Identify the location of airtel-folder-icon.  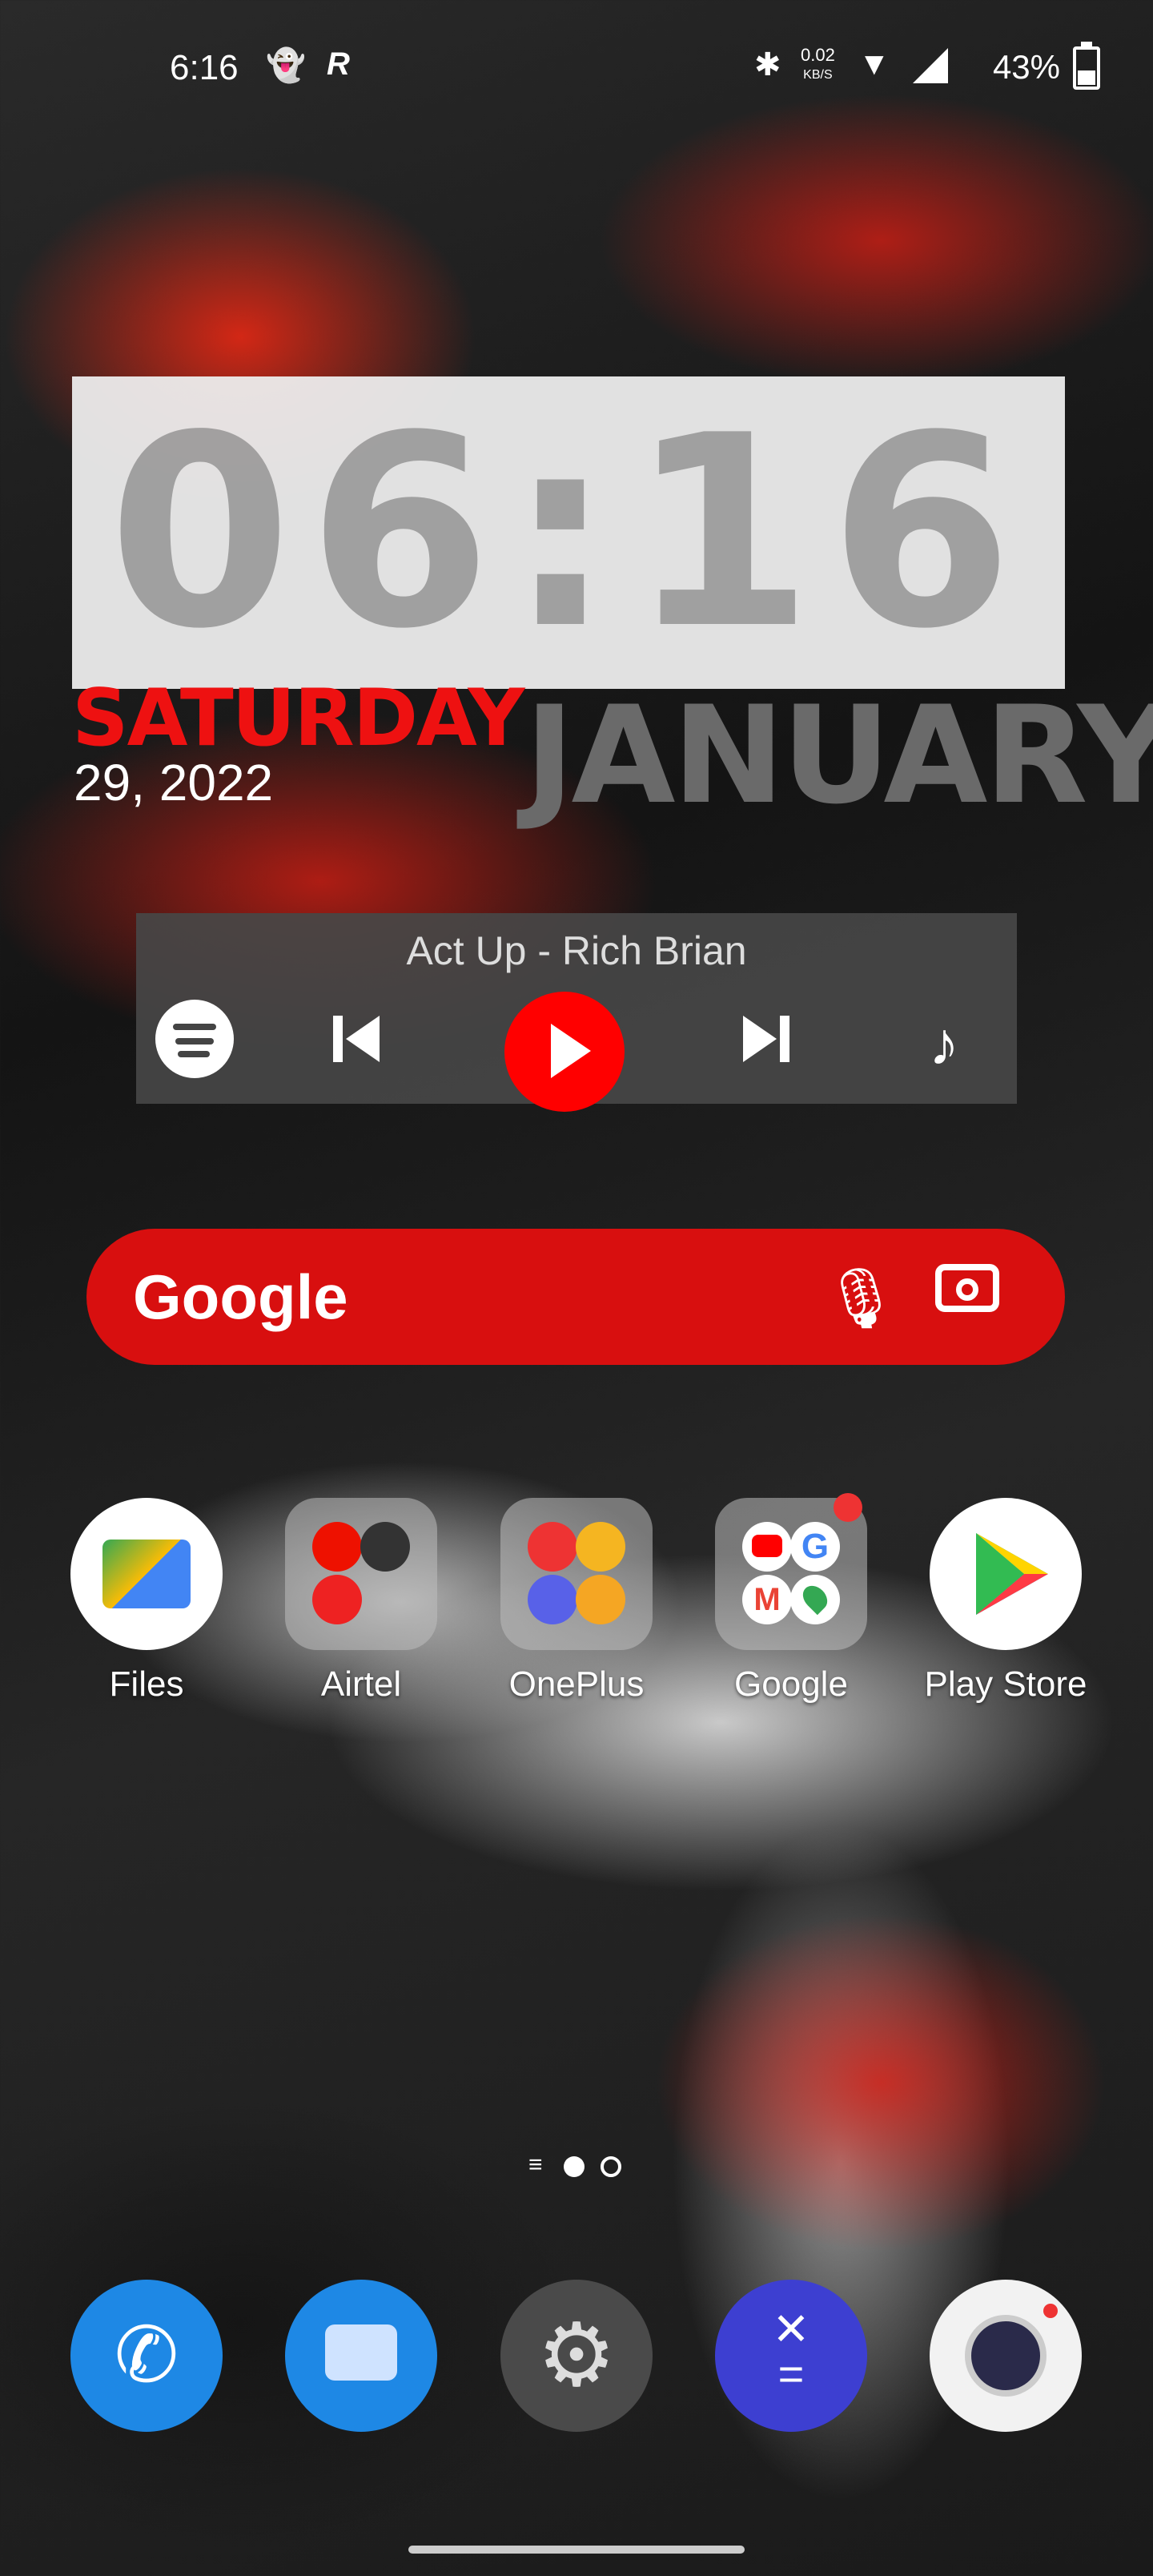
(361, 1574).